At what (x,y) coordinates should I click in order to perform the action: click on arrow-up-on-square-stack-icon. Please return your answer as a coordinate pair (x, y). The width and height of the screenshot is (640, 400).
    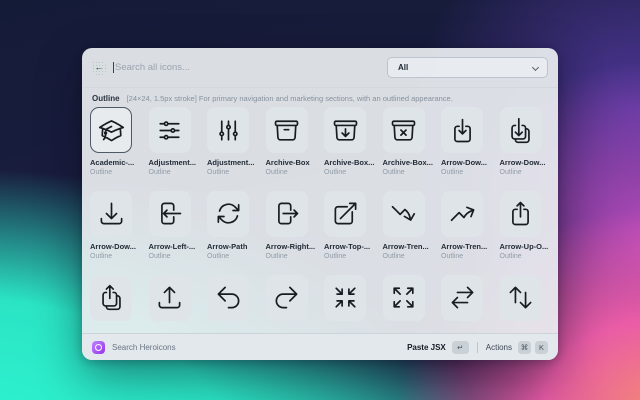
    Looking at the image, I should click on (111, 297).